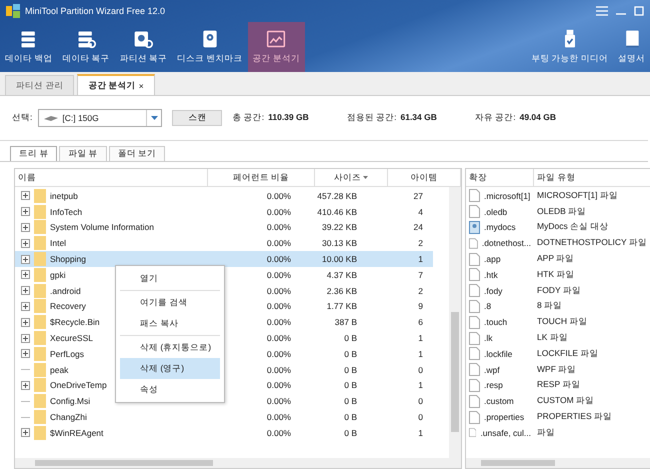 The image size is (650, 469). I want to click on tree-item: $WinREAgent, so click(108, 432).